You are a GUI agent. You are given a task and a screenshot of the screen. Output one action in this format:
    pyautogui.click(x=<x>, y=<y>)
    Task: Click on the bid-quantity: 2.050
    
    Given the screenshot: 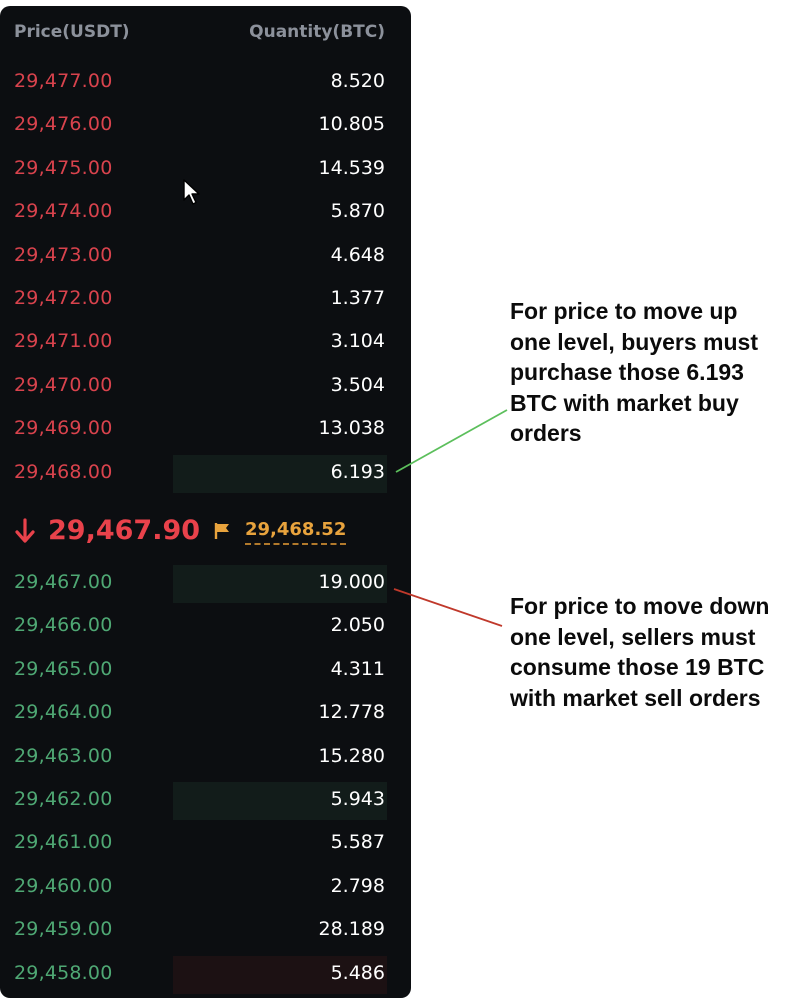 What is the action you would take?
    pyautogui.click(x=357, y=625)
    